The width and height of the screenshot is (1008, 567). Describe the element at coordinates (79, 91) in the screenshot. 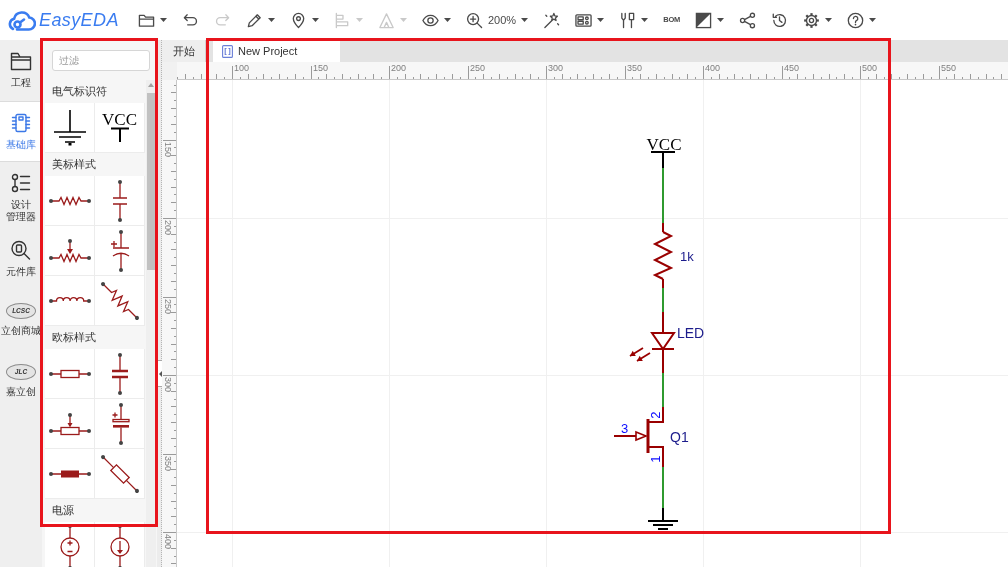

I see `section-header: 电气标识符` at that location.